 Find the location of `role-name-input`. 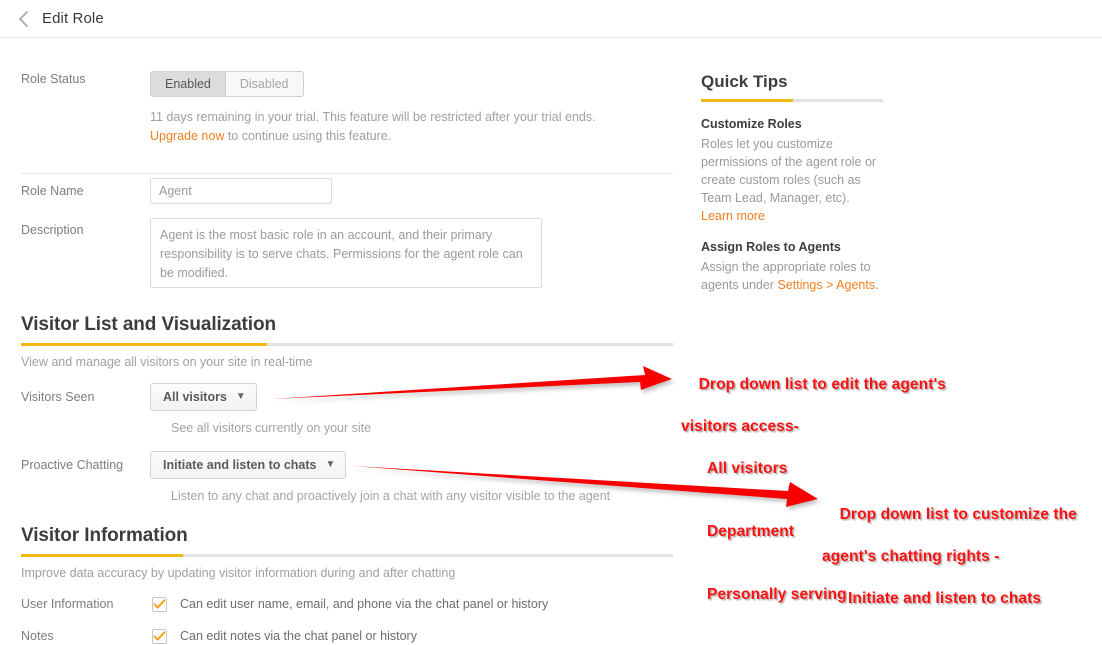

role-name-input is located at coordinates (241, 191).